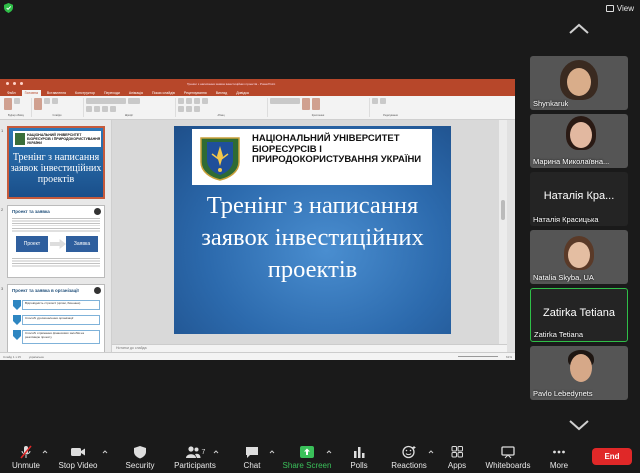  What do you see at coordinates (559, 465) in the screenshot?
I see `more-label: More` at bounding box center [559, 465].